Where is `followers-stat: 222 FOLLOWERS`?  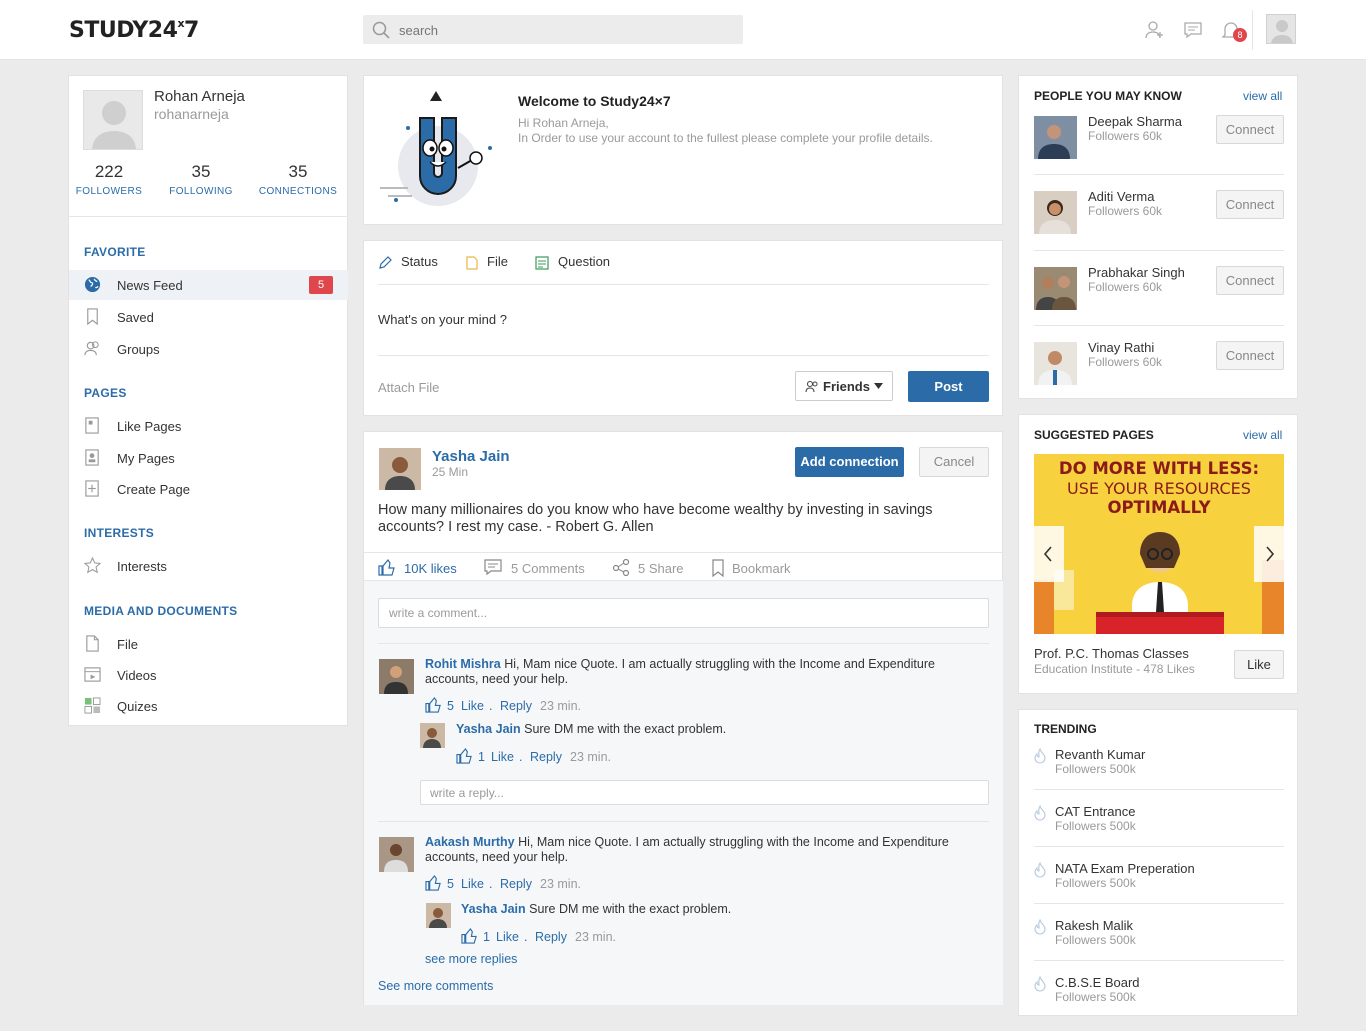
followers-stat: 222 FOLLOWERS is located at coordinates (109, 179).